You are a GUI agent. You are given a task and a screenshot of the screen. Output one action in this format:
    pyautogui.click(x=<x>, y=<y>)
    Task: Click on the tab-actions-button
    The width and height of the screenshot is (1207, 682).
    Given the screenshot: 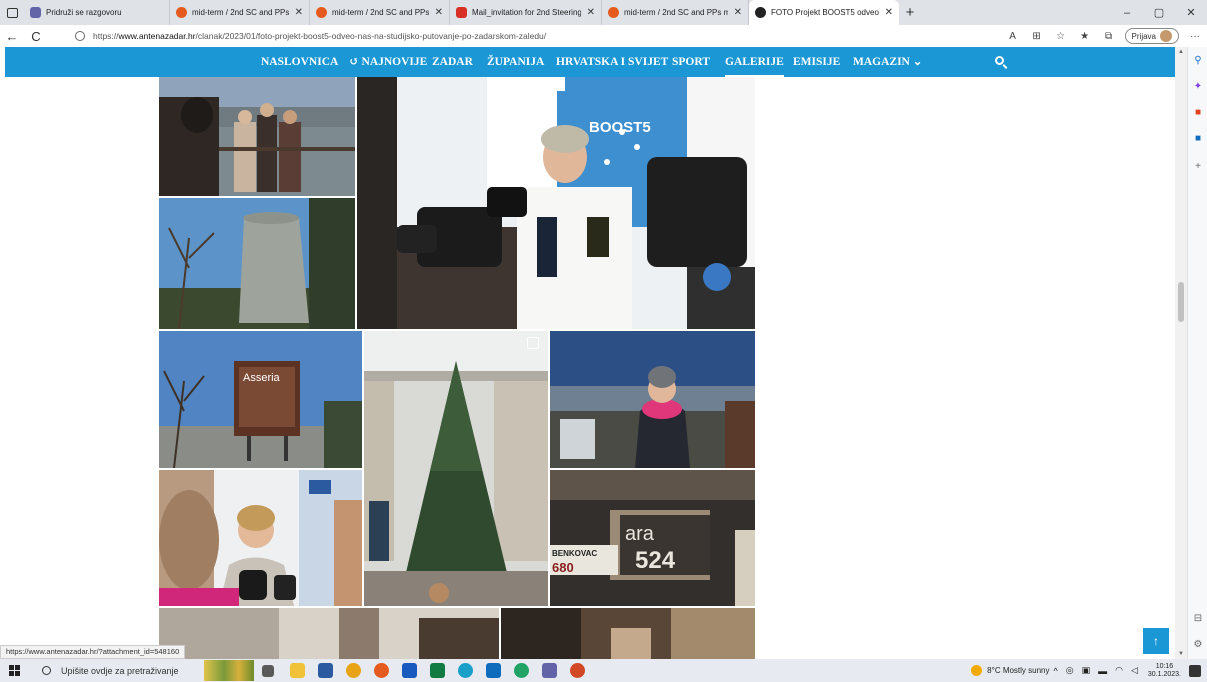 What is the action you would take?
    pyautogui.click(x=12, y=12)
    